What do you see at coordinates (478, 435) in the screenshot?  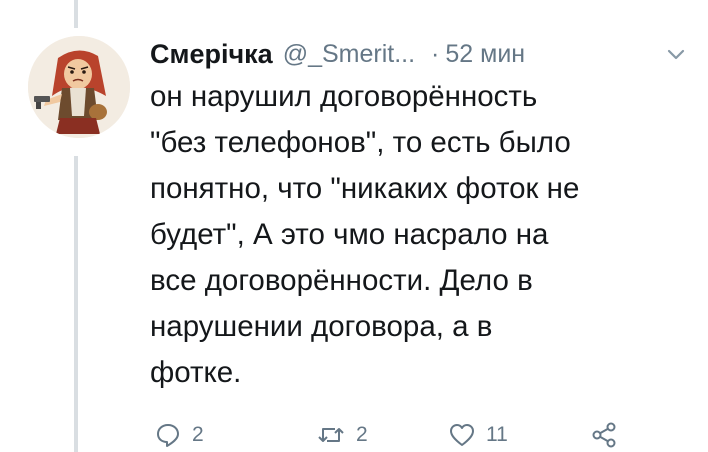 I see `like-button: 11` at bounding box center [478, 435].